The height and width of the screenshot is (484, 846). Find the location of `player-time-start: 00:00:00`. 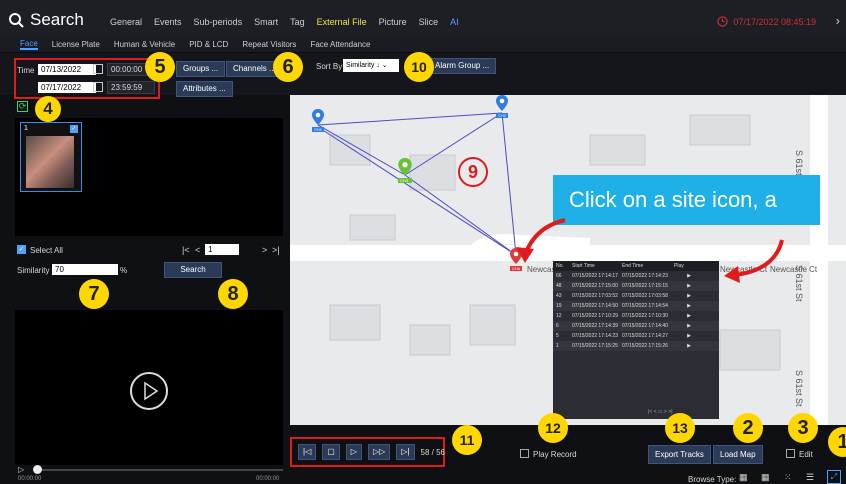

player-time-start: 00:00:00 is located at coordinates (30, 479).